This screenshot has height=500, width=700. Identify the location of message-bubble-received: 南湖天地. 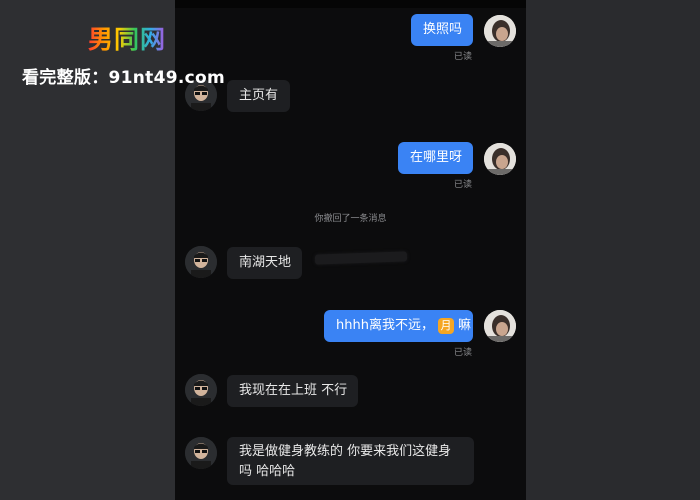
(264, 263).